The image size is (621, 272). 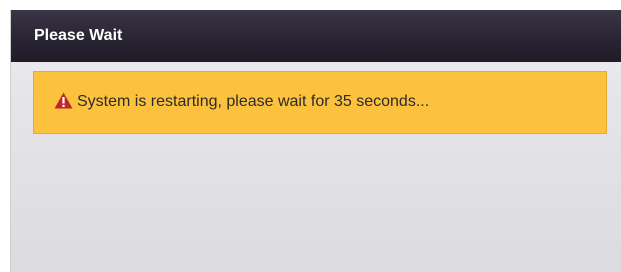 What do you see at coordinates (78, 35) in the screenshot?
I see `dialog-title: Please Wait` at bounding box center [78, 35].